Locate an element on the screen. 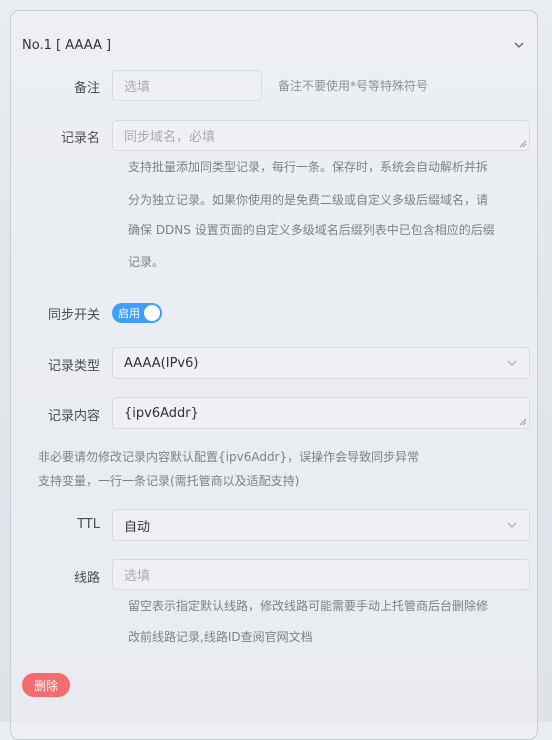 Image resolution: width=552 pixels, height=740 pixels. record-title: No.1 [ AAAA ] is located at coordinates (67, 45).